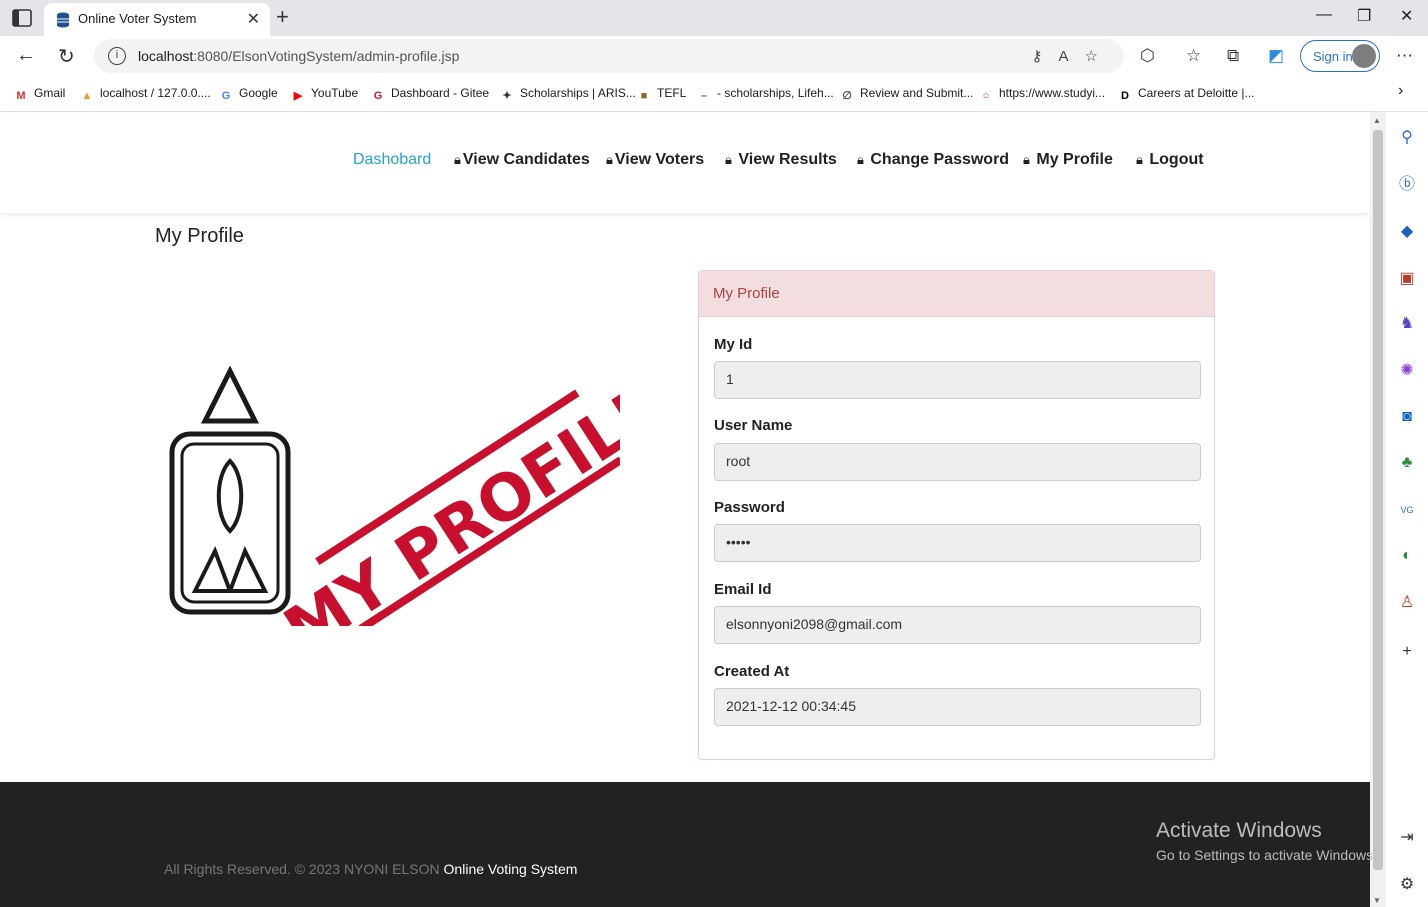  What do you see at coordinates (749, 507) in the screenshot?
I see `password-label: Password` at bounding box center [749, 507].